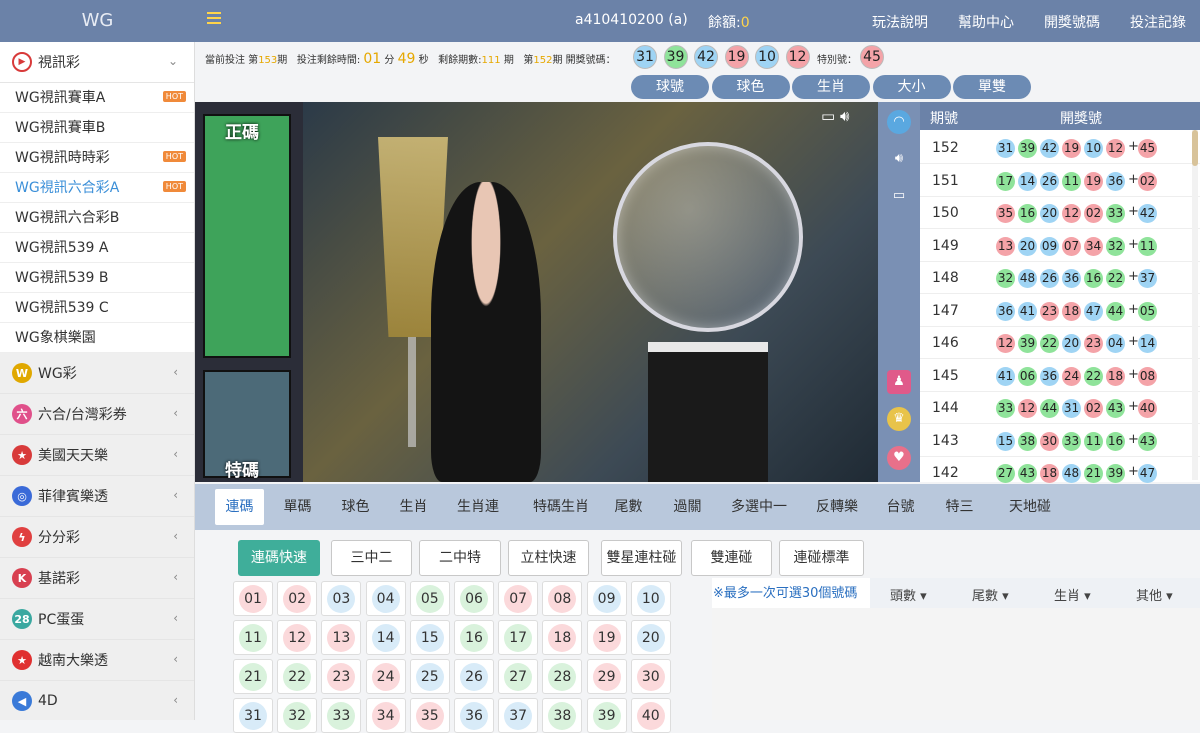  What do you see at coordinates (297, 598) in the screenshot?
I see `number-button: 02` at bounding box center [297, 598].